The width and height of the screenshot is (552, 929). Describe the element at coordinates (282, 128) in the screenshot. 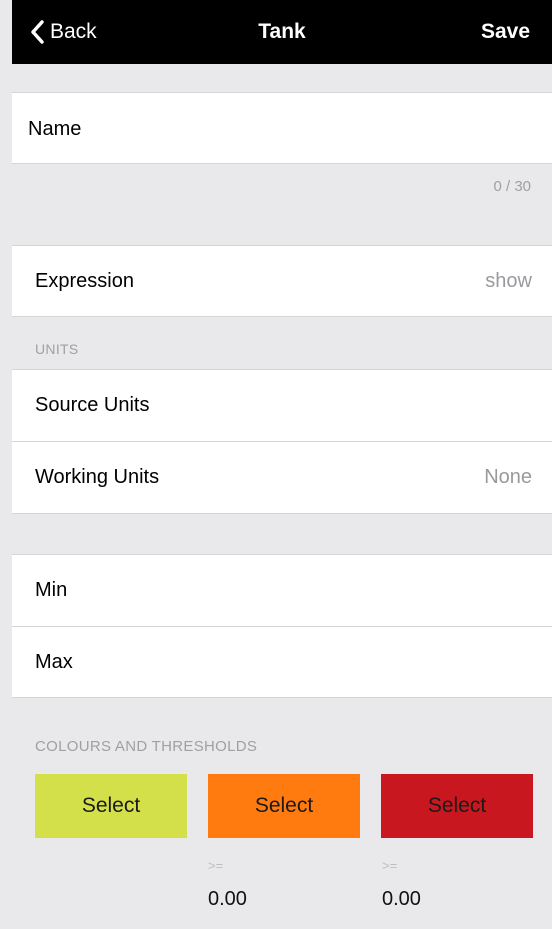

I see `name-field: Name` at that location.